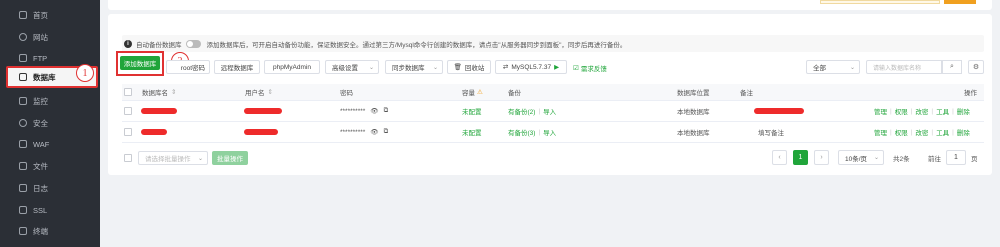  I want to click on page-number-button: 1, so click(800, 157).